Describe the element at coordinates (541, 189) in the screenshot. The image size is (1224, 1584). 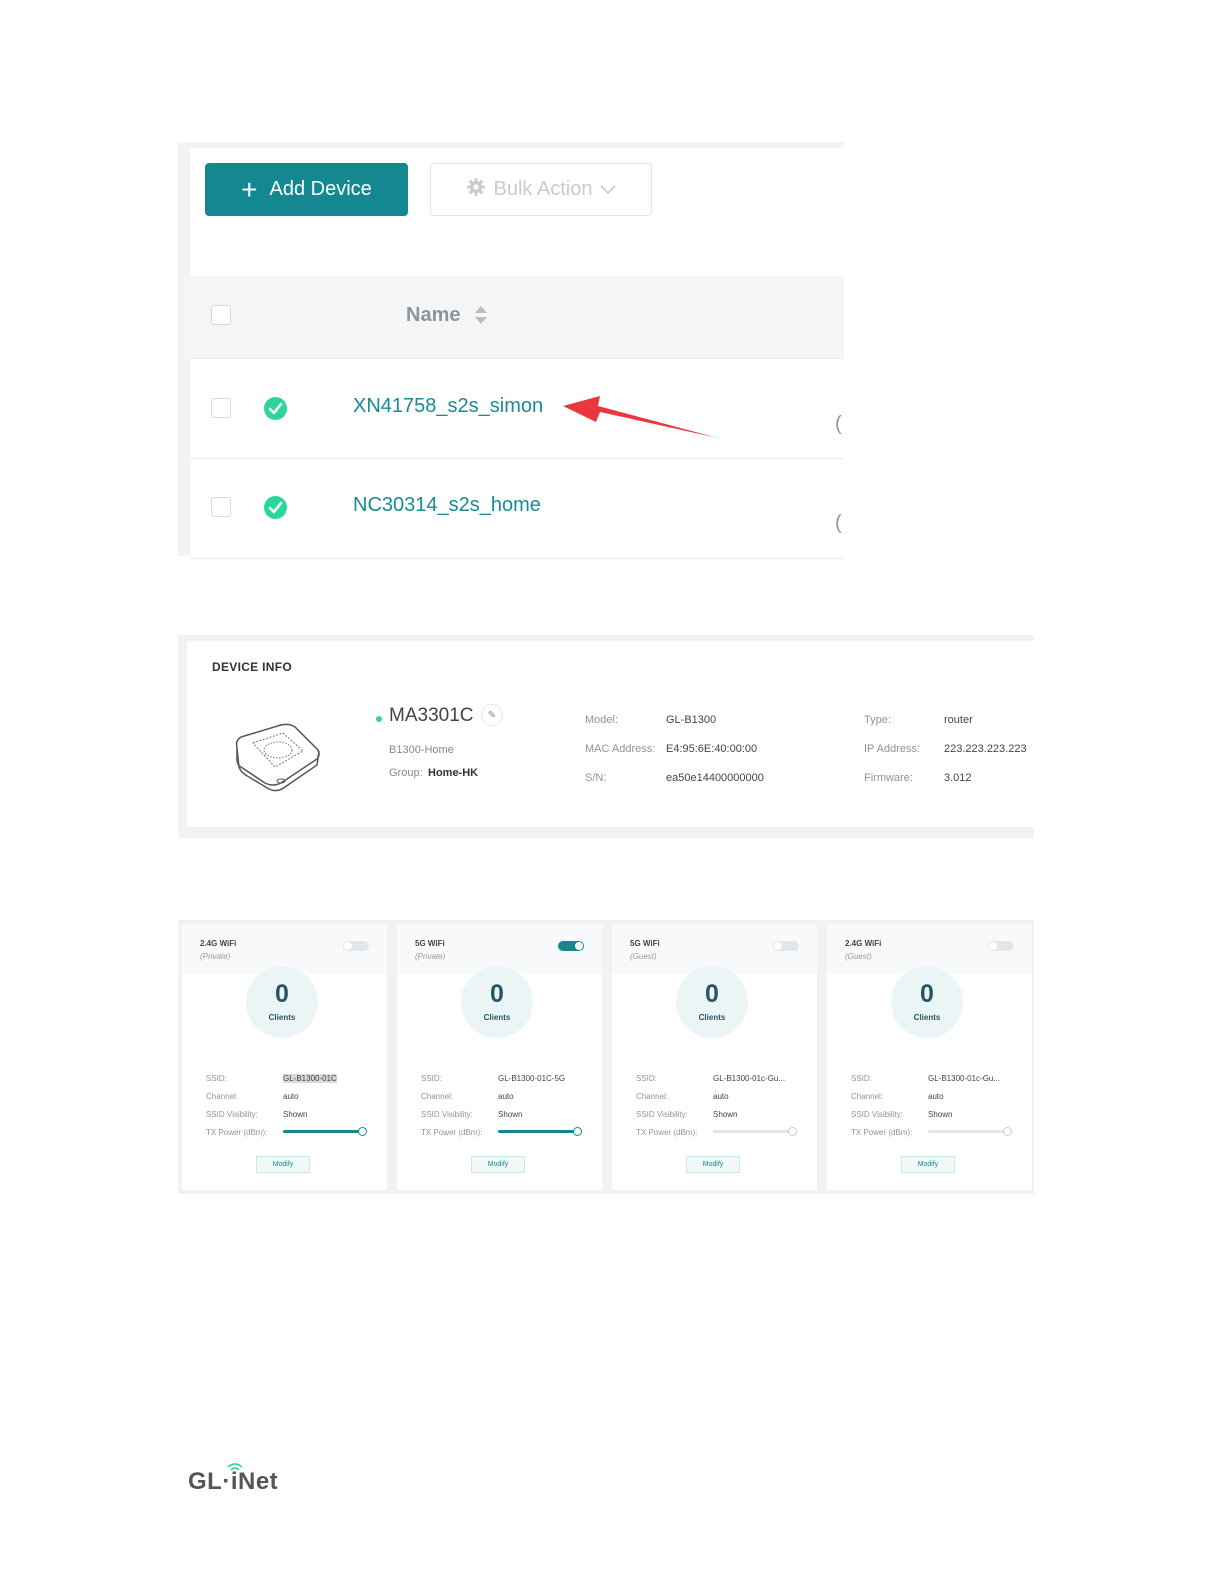
I see `bulk-action-button: Bulk Action` at that location.